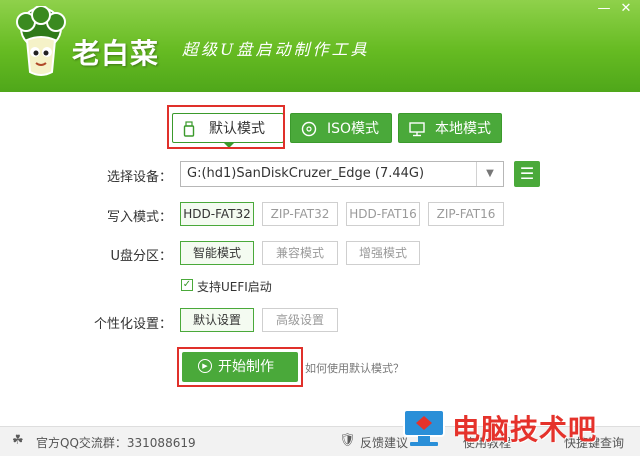  Describe the element at coordinates (383, 253) in the screenshot. I see `partition-enhanced-mode: 增强模式` at that location.